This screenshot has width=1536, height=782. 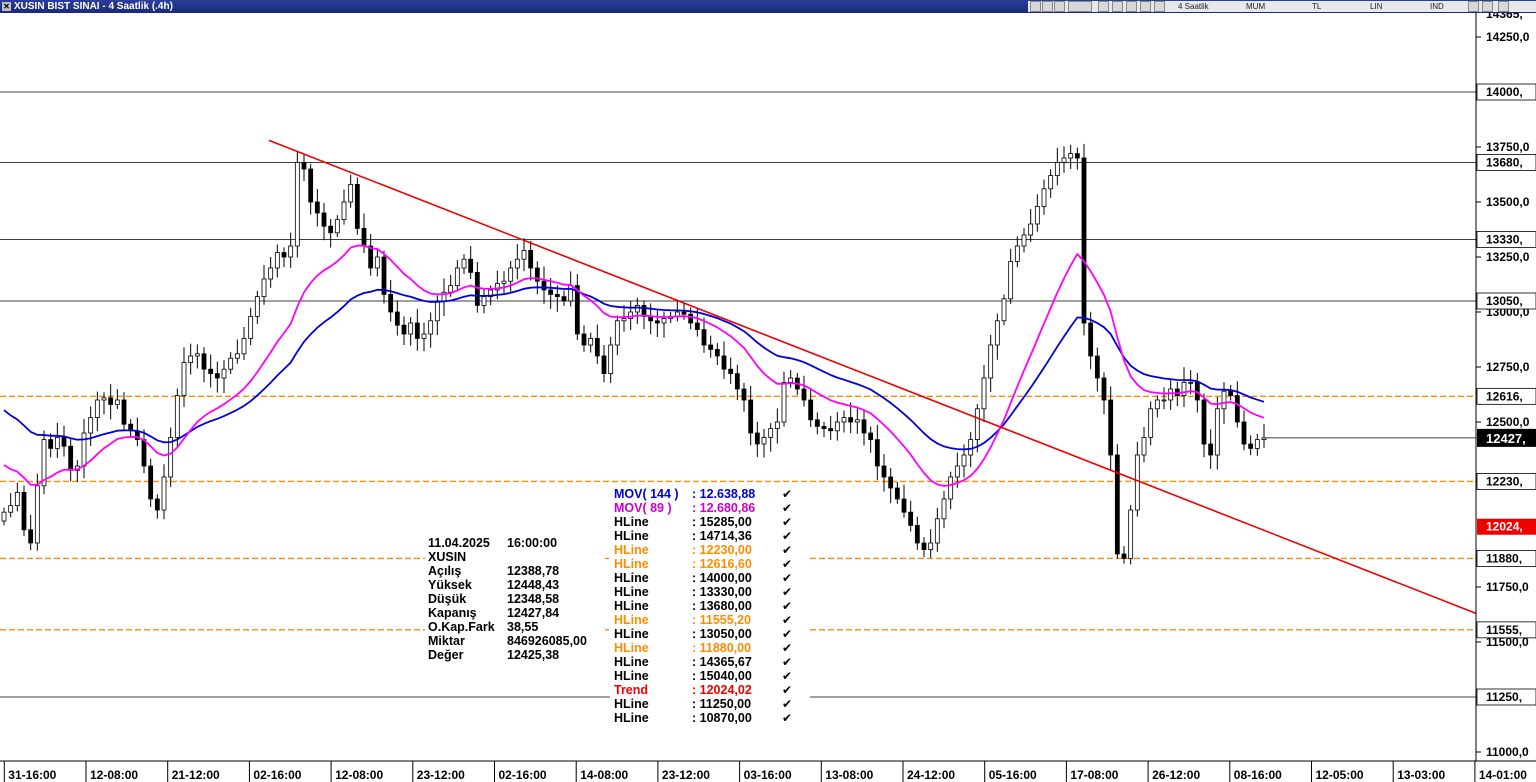 I want to click on print-icon, so click(x=1487, y=6).